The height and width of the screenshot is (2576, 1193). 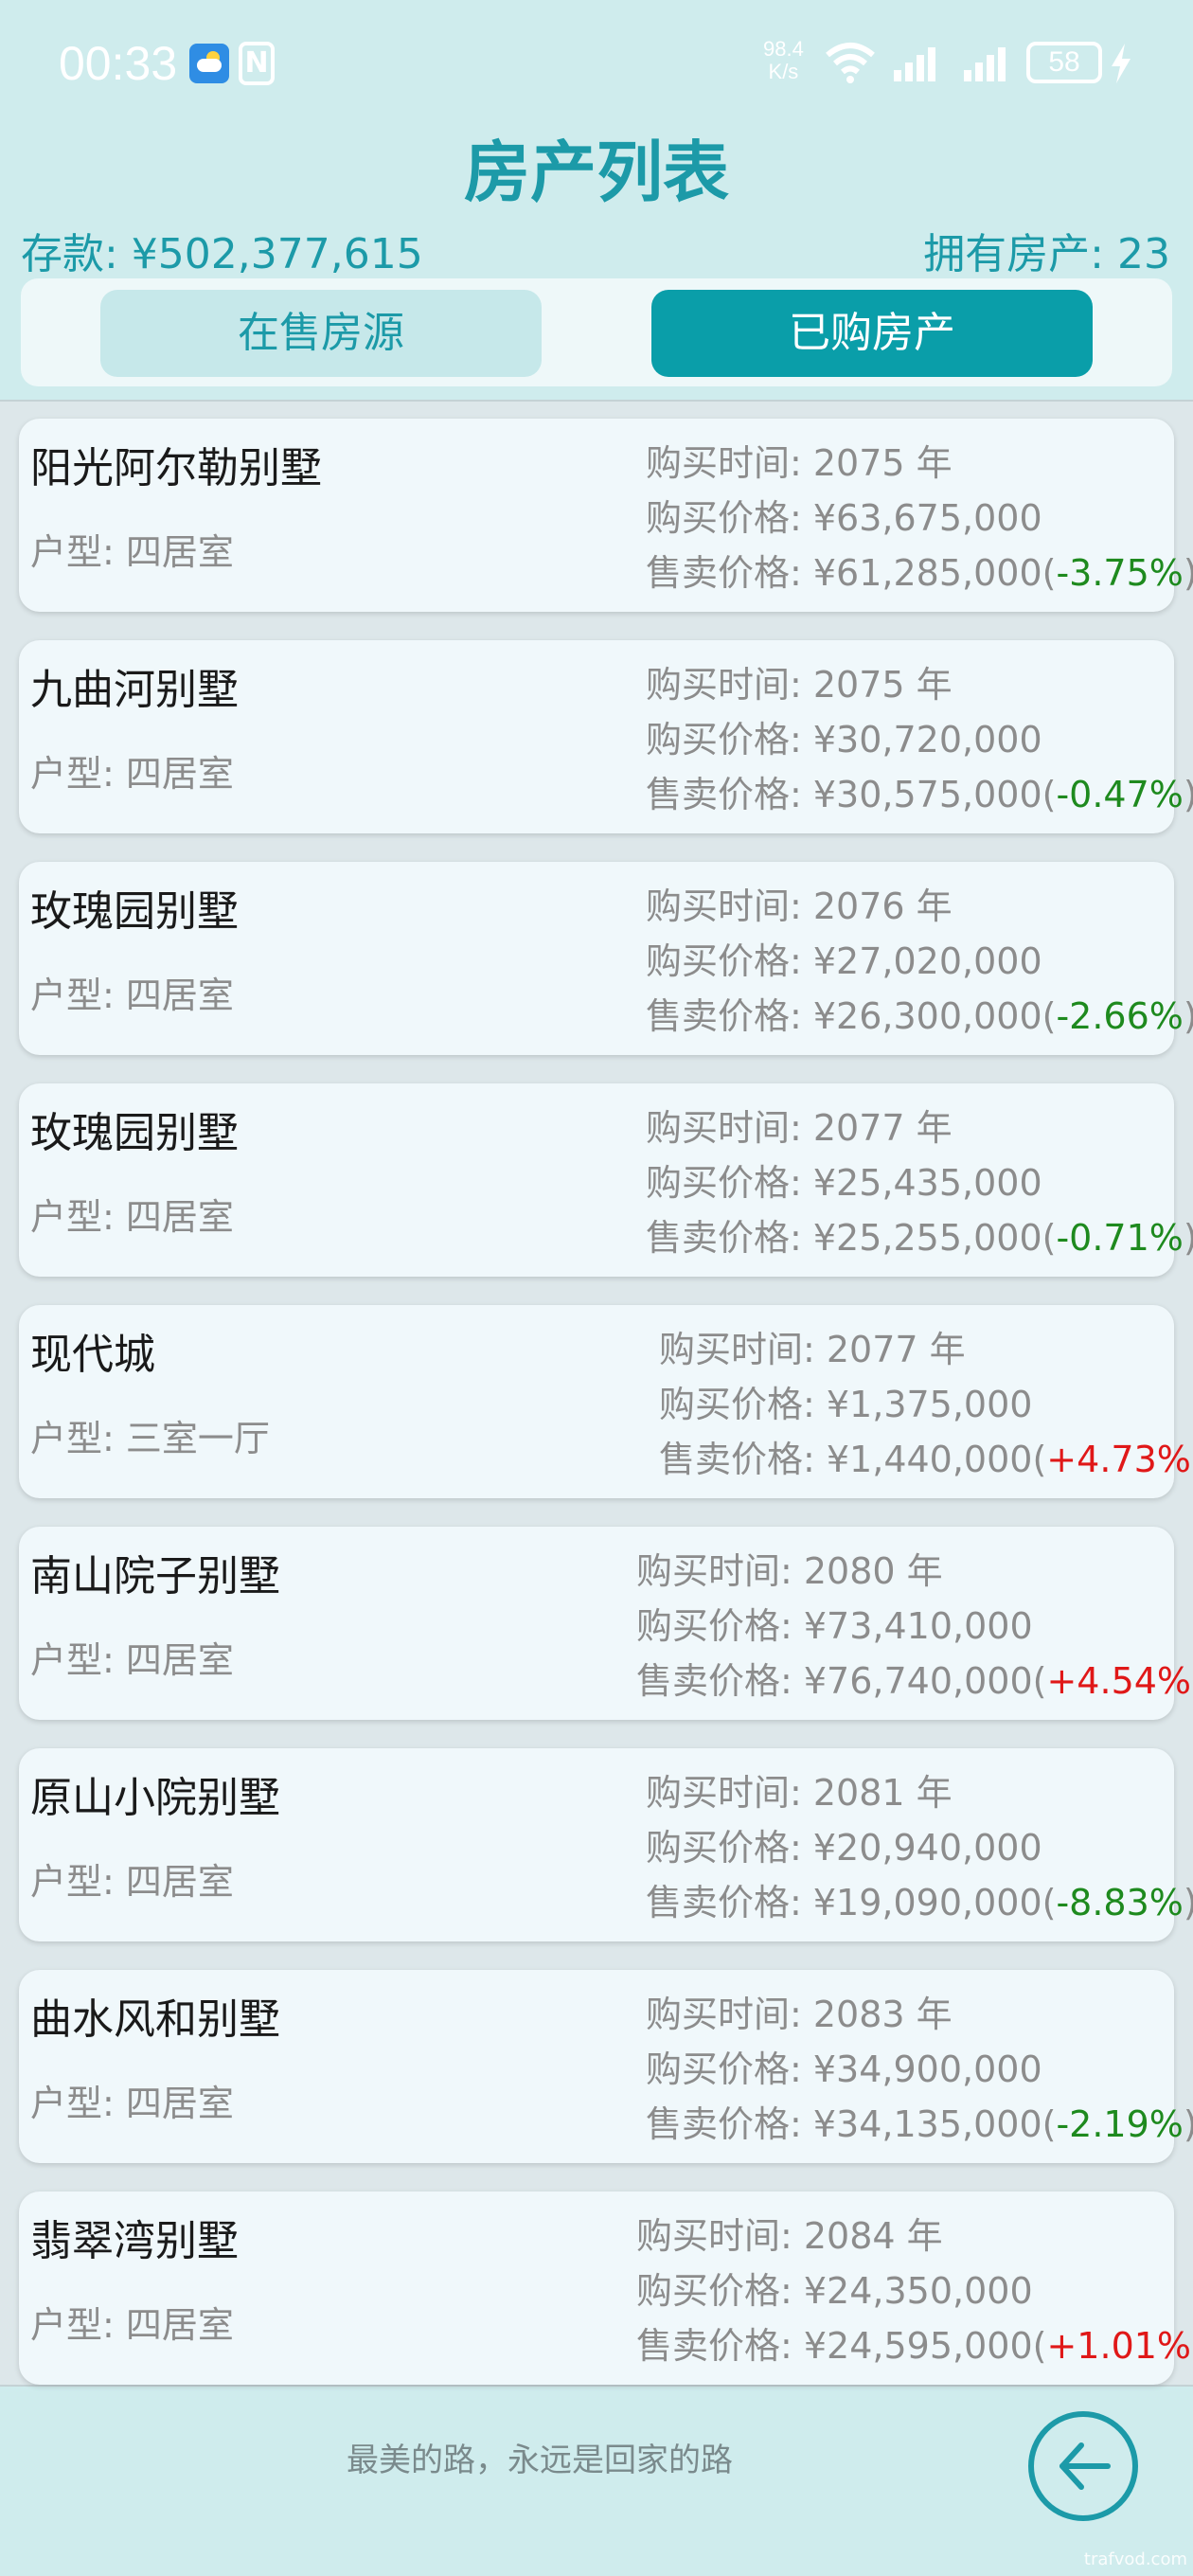 I want to click on sell-price: 售卖价格: ¥76,740,000, so click(x=834, y=1681).